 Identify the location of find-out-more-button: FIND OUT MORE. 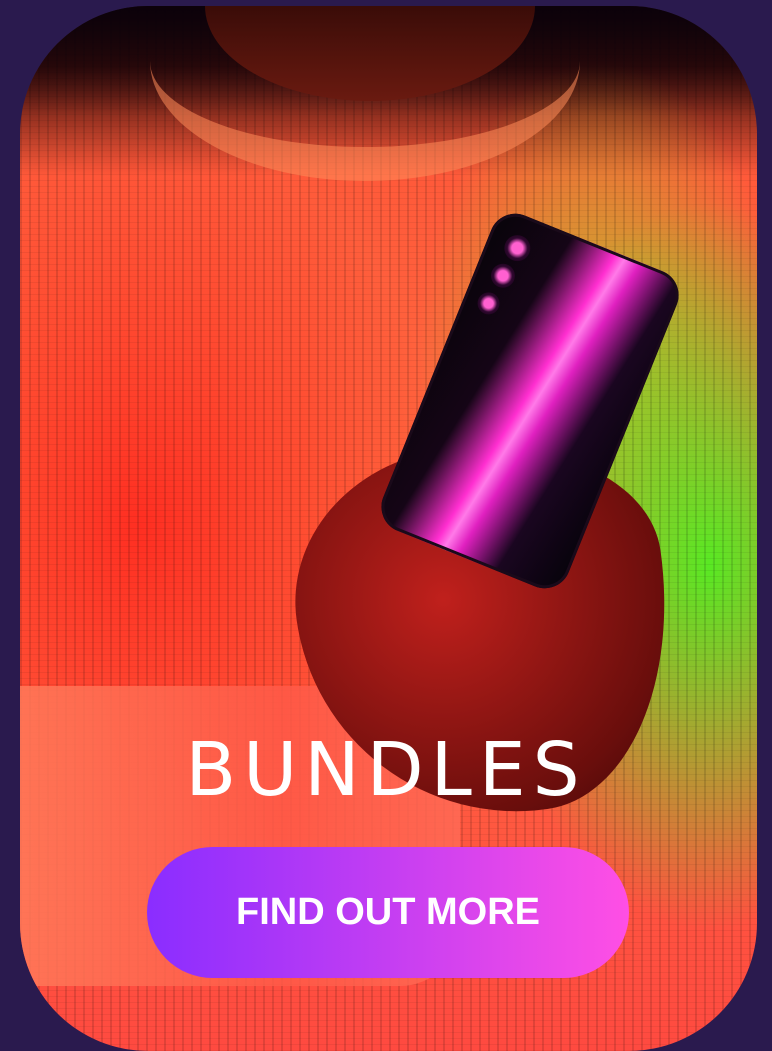
(388, 912).